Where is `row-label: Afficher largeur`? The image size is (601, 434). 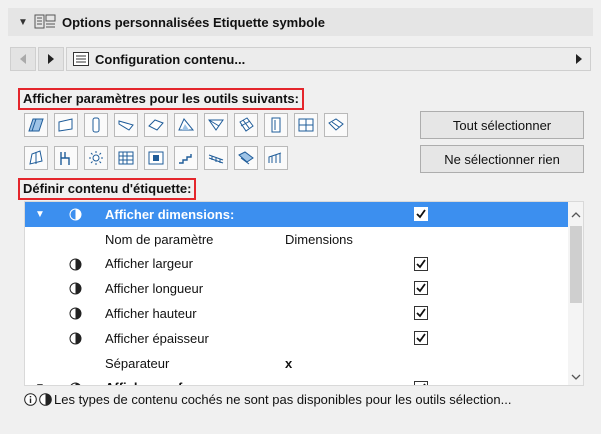
row-label: Afficher largeur is located at coordinates (149, 264).